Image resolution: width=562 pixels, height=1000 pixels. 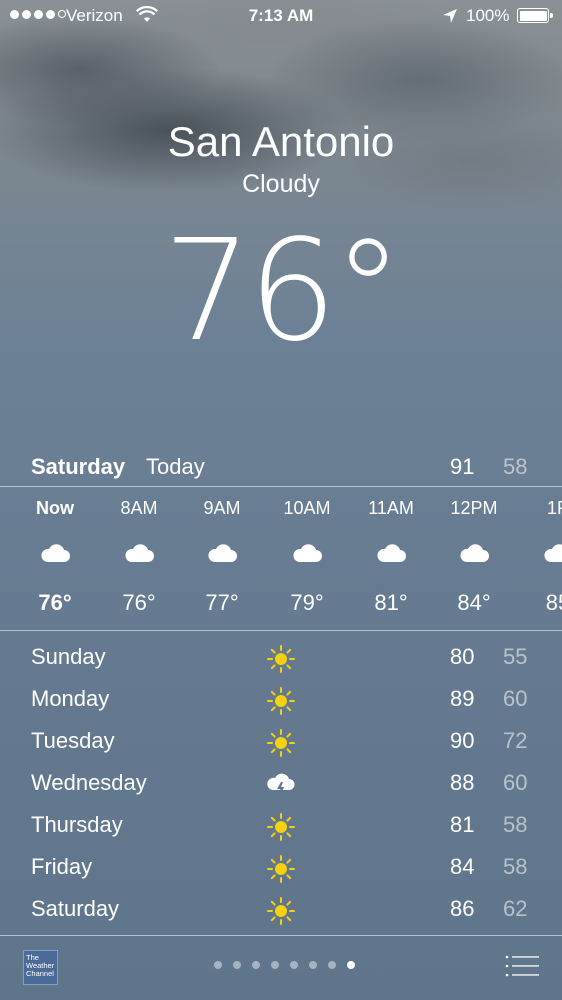 I want to click on thunderstorm-icon, so click(x=281, y=785).